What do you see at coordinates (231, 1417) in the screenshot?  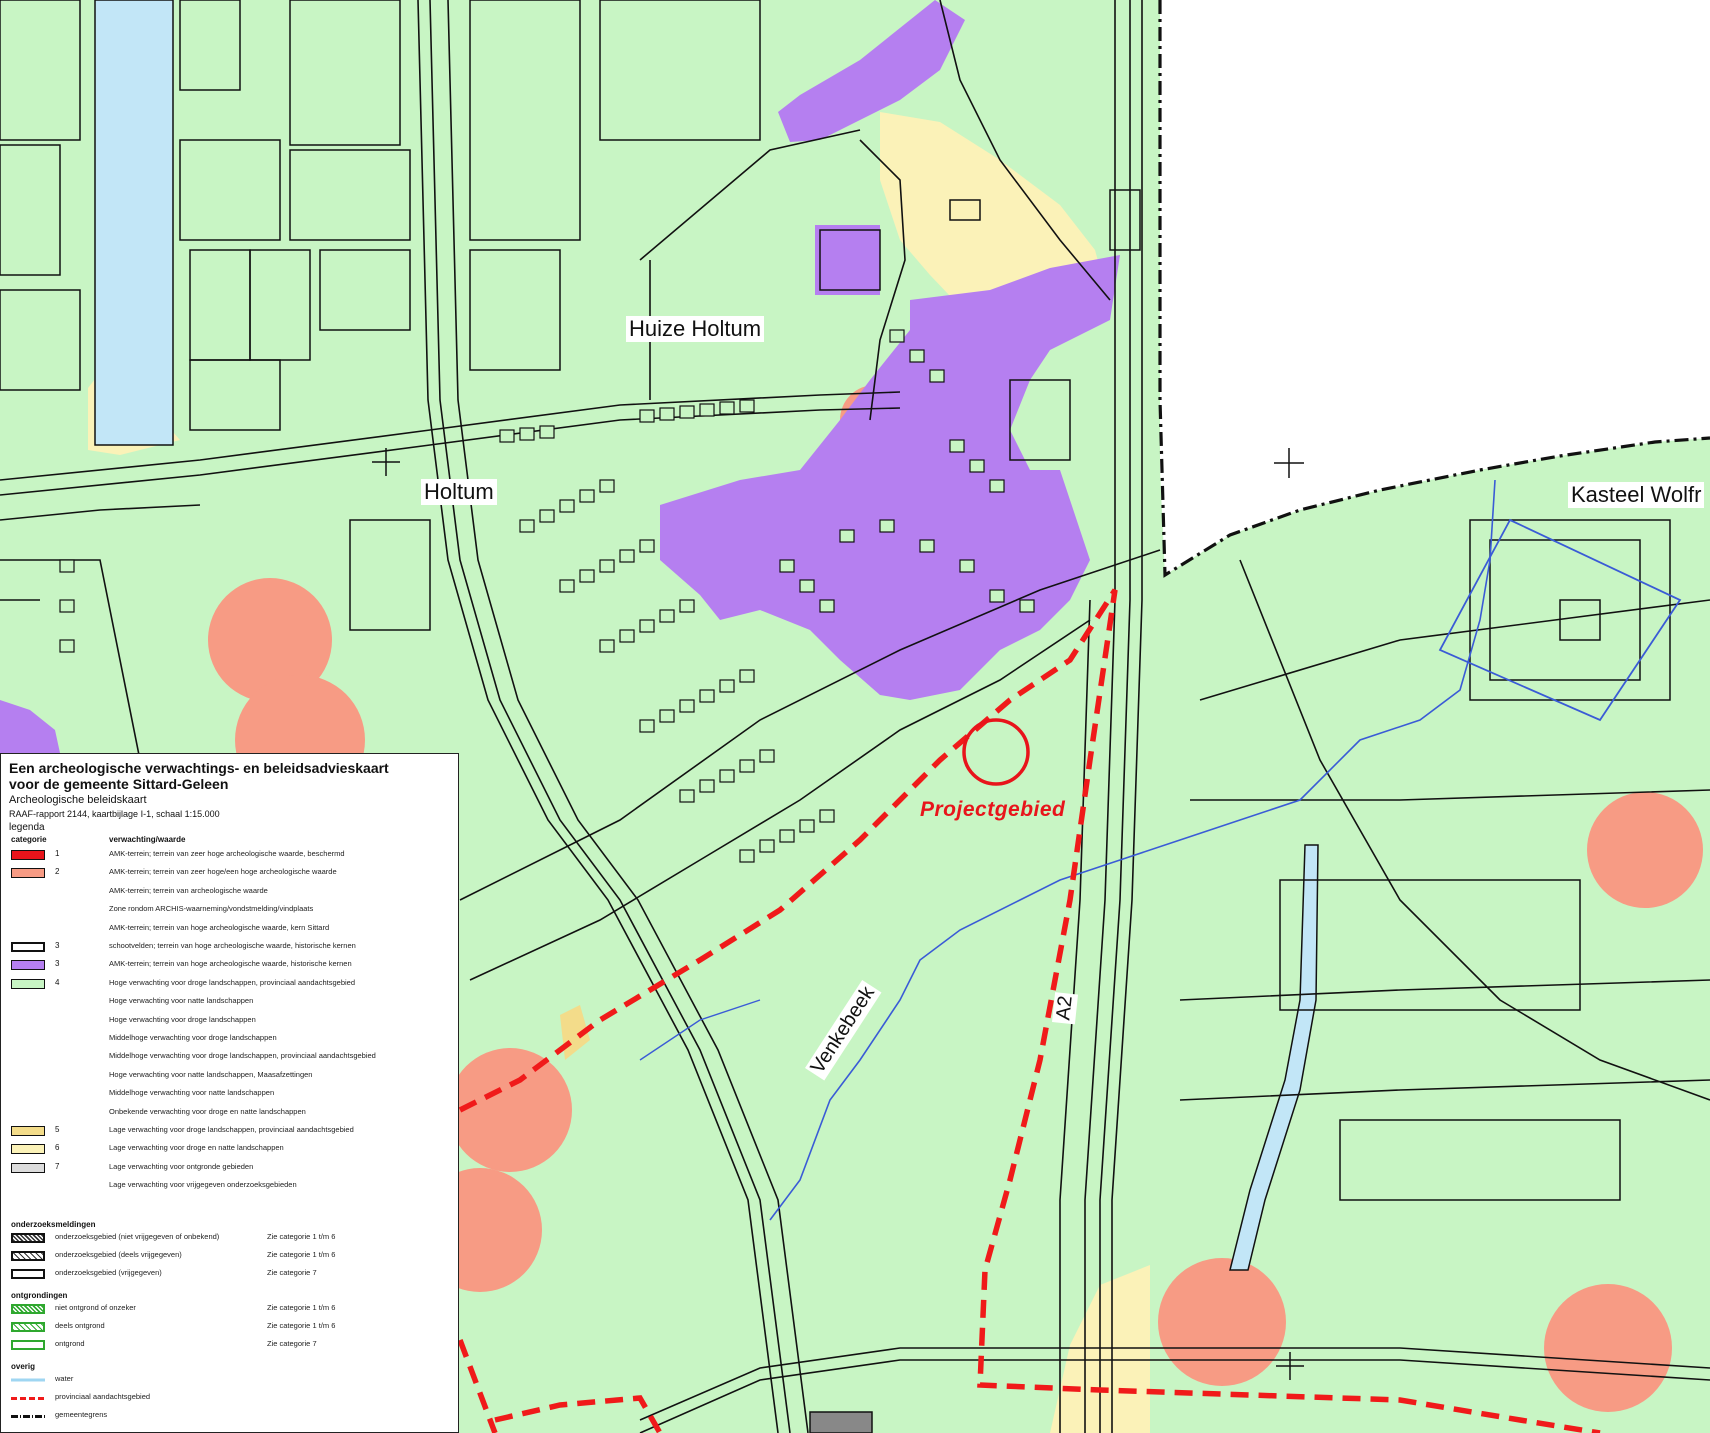 I see `legend-overig-row: gemeentegrens` at bounding box center [231, 1417].